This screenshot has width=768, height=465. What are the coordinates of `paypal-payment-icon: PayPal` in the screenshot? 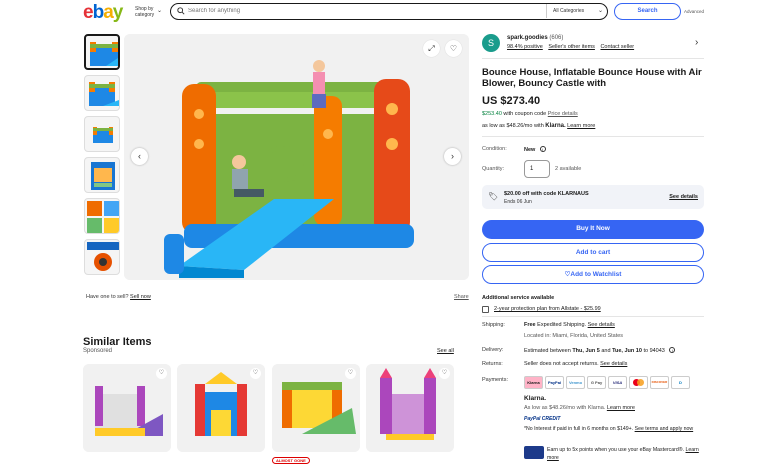 It's located at (554, 382).